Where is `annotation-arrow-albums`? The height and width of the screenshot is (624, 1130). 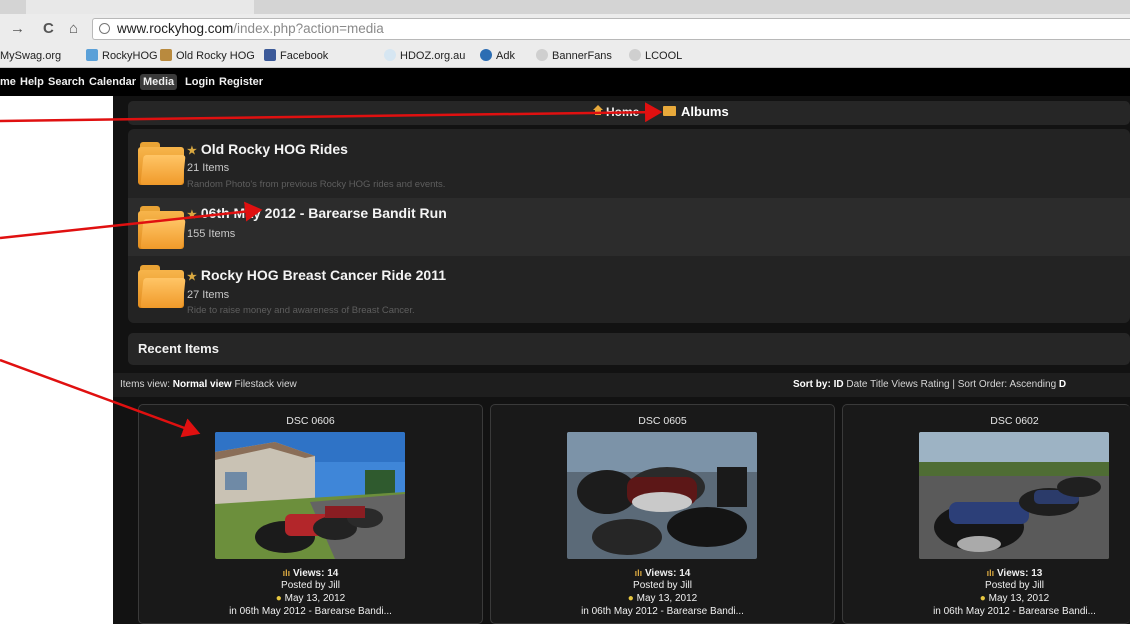
annotation-arrow-albums is located at coordinates (331, 112).